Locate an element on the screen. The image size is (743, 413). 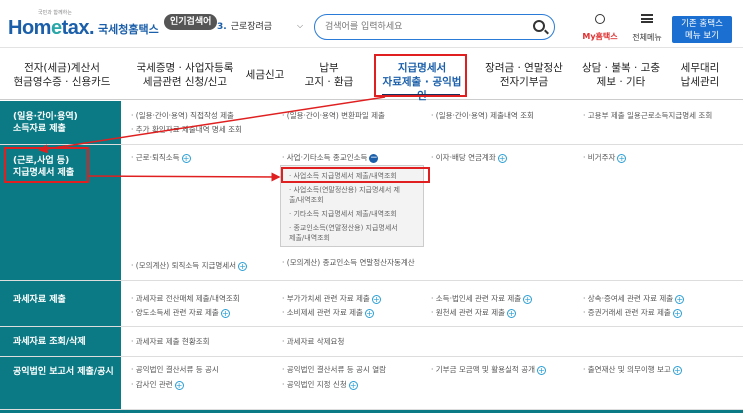
link-mock-retirement: · (모의계산) 퇴직소득 지급명세서 + is located at coordinates (189, 265).